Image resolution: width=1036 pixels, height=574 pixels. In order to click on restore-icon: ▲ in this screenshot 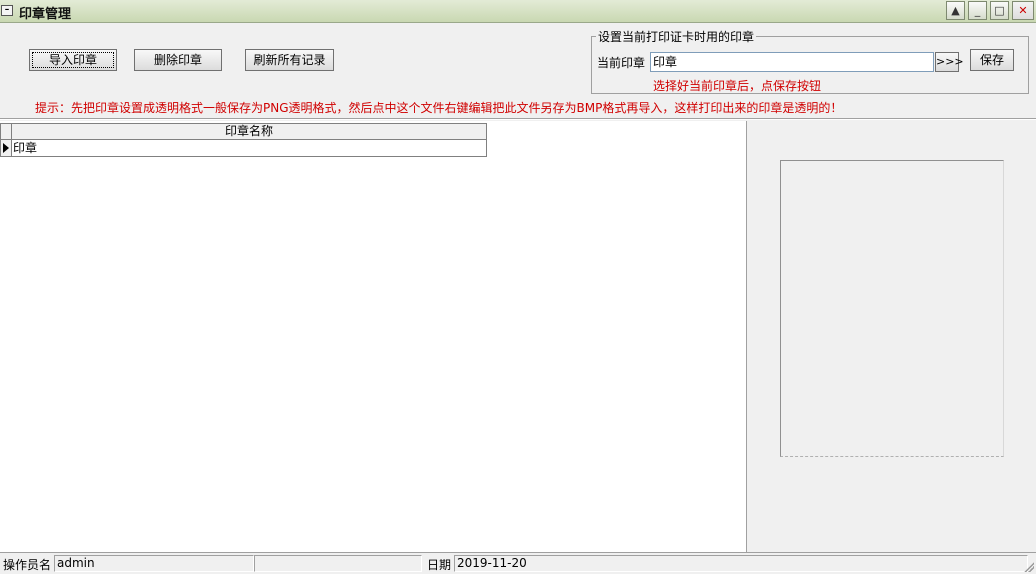, I will do `click(955, 10)`.